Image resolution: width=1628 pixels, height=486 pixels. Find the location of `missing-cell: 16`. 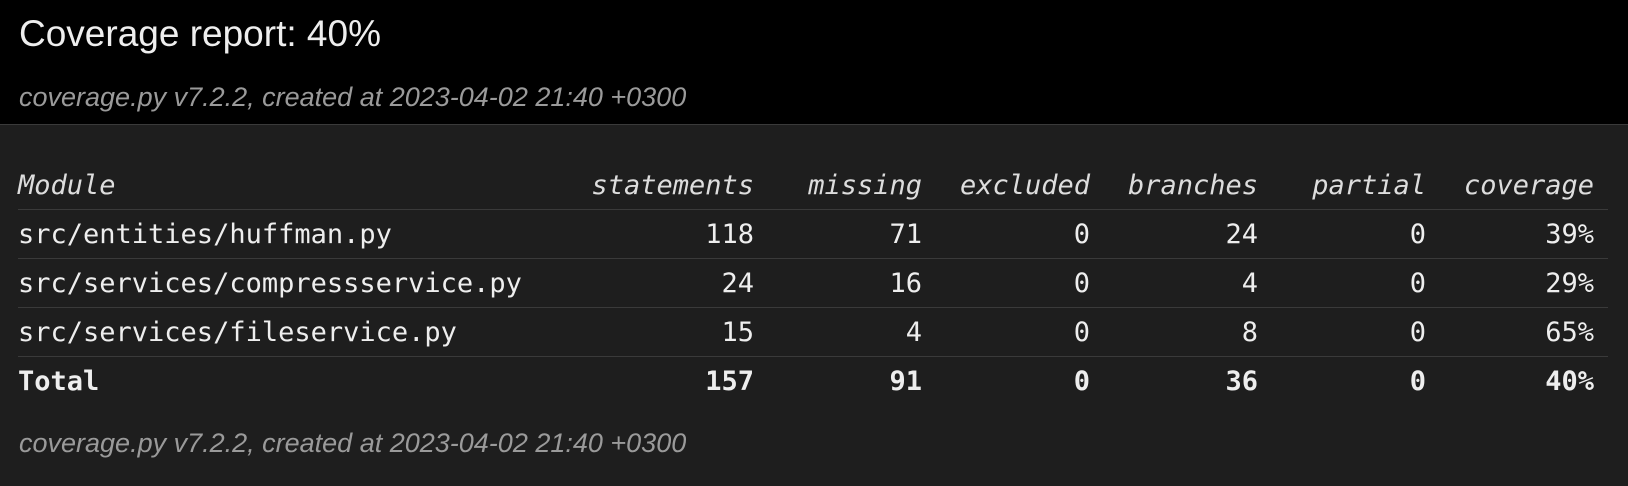

missing-cell: 16 is located at coordinates (838, 283).